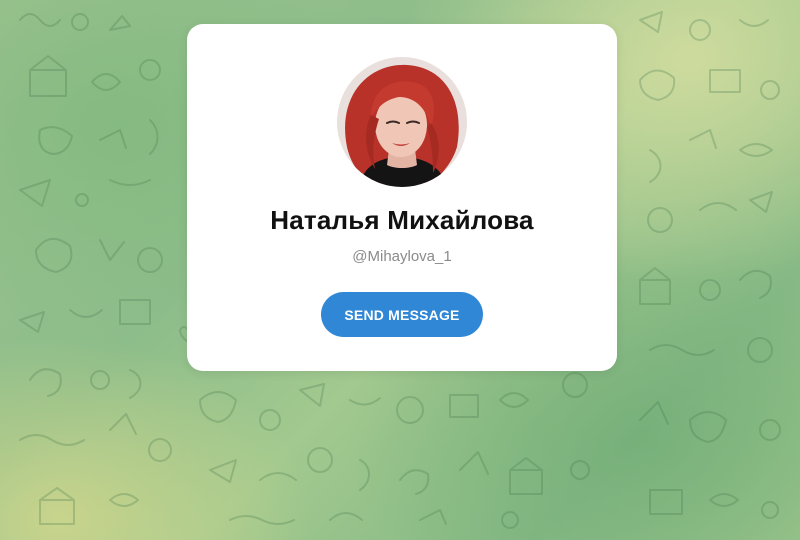 The height and width of the screenshot is (540, 800). I want to click on profile-avatar, so click(402, 122).